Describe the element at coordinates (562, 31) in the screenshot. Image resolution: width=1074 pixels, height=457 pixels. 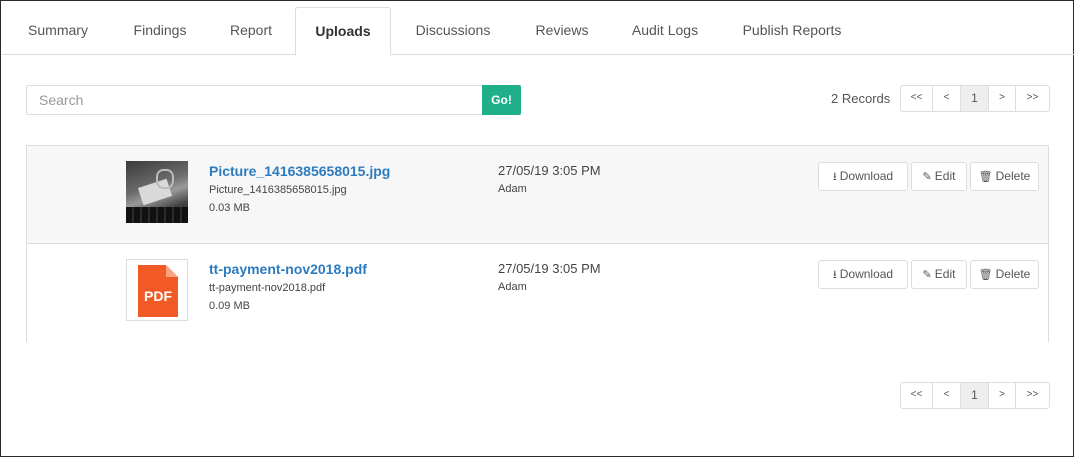
I see `tab-reviews: Reviews` at that location.